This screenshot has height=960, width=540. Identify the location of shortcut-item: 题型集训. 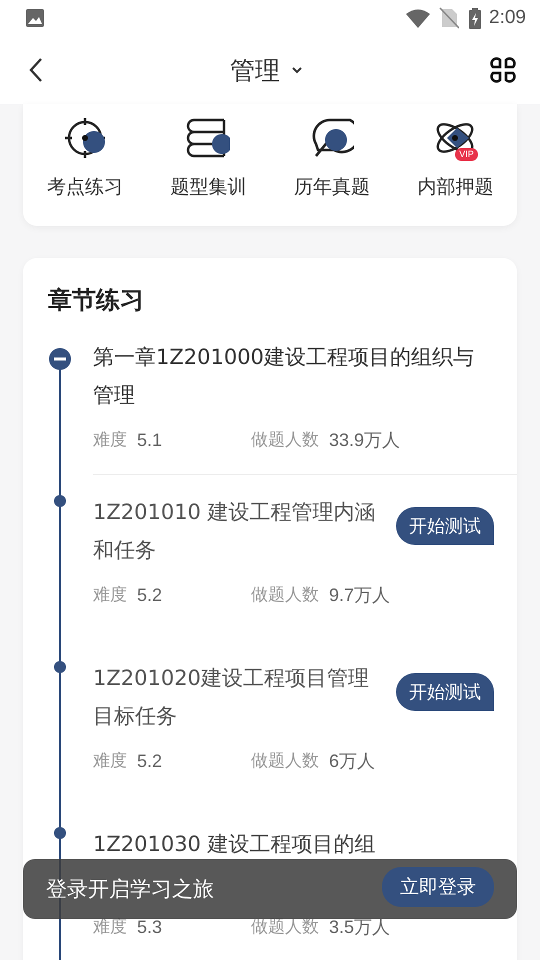
(208, 157).